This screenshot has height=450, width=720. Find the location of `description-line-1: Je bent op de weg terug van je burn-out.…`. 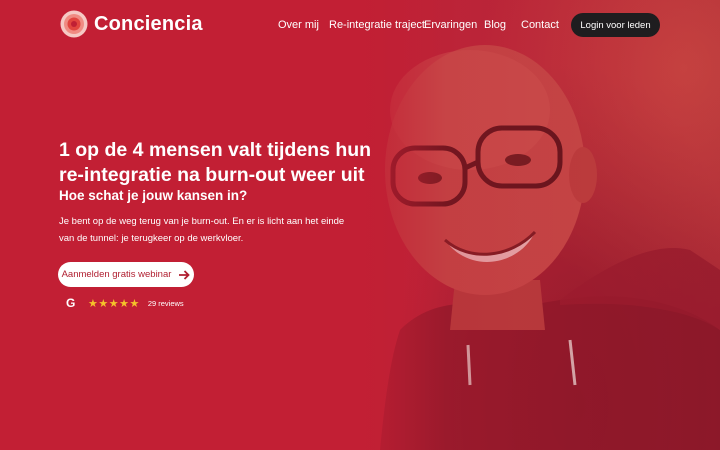

description-line-1: Je bent op de weg terug van je burn-out.… is located at coordinates (202, 221).